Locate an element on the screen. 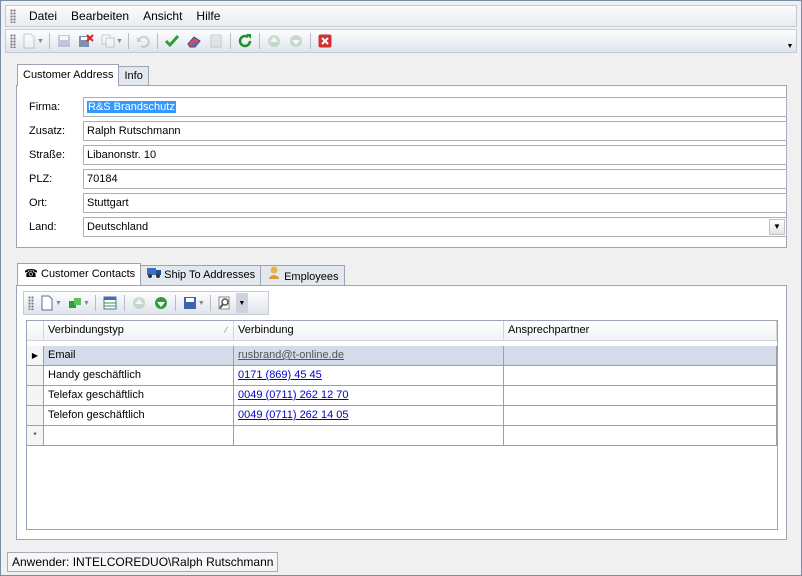 The image size is (802, 576). tab-customer-contacts: ☎ Customer Contacts is located at coordinates (79, 274).